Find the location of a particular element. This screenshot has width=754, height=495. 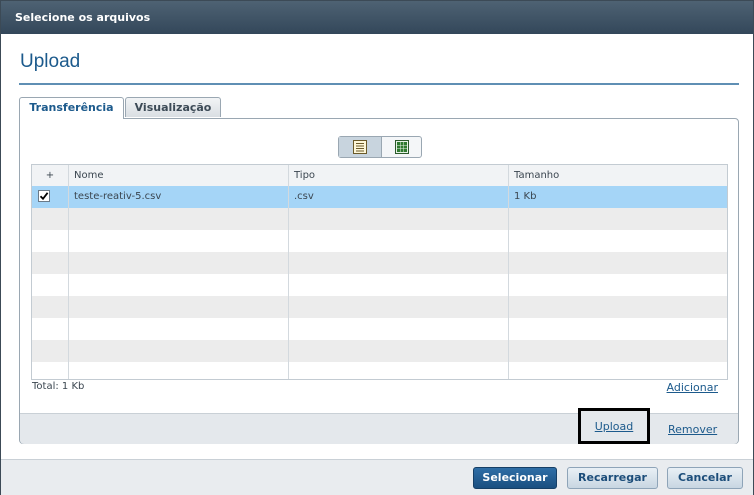

reload-button: Recarregar is located at coordinates (612, 478).